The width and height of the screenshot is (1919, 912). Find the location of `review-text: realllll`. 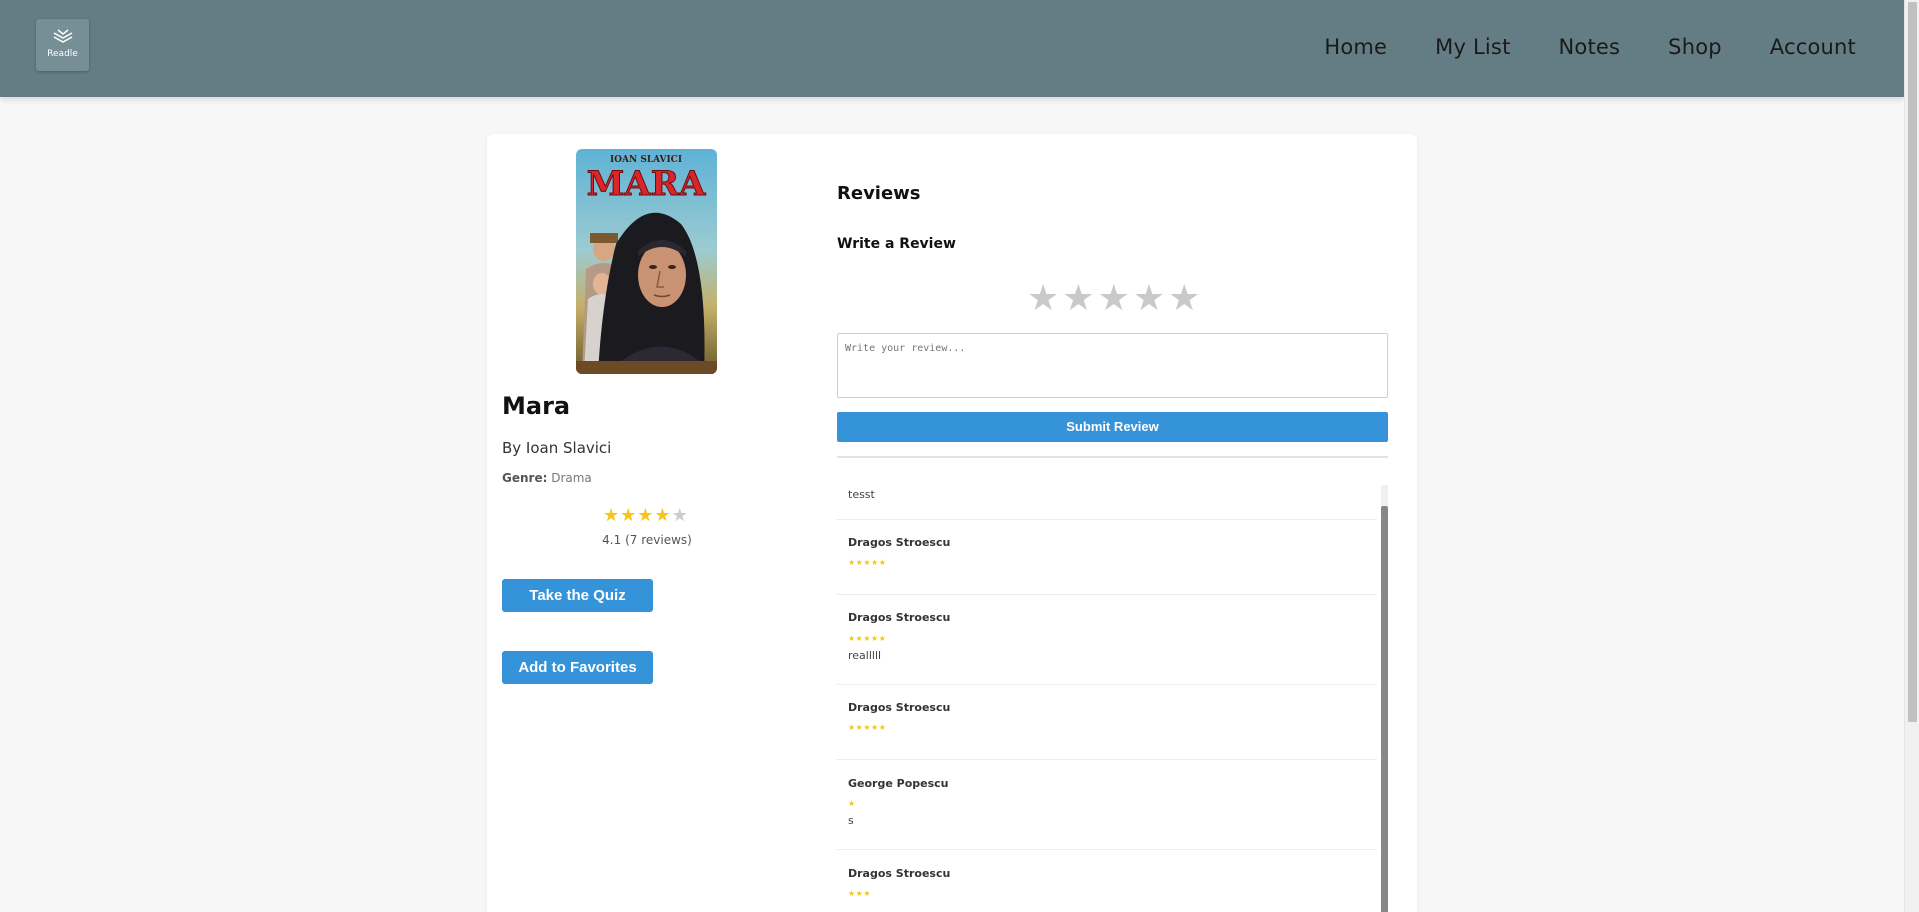

review-text: realllll is located at coordinates (865, 655).